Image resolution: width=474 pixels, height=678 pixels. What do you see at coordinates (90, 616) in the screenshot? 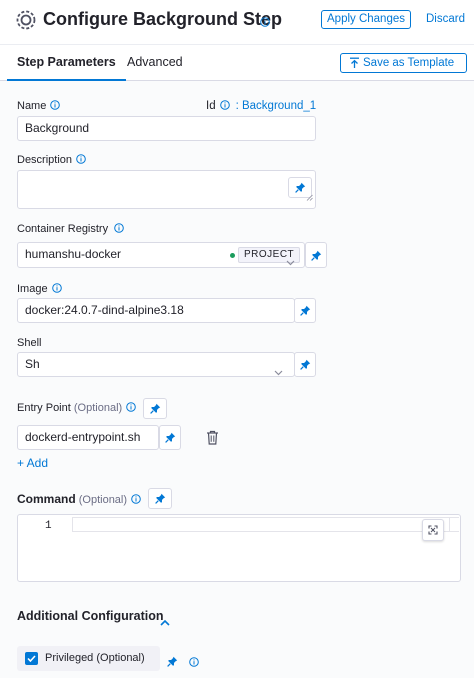
I see `additional-configuration-toggle: Additional Configuration` at bounding box center [90, 616].